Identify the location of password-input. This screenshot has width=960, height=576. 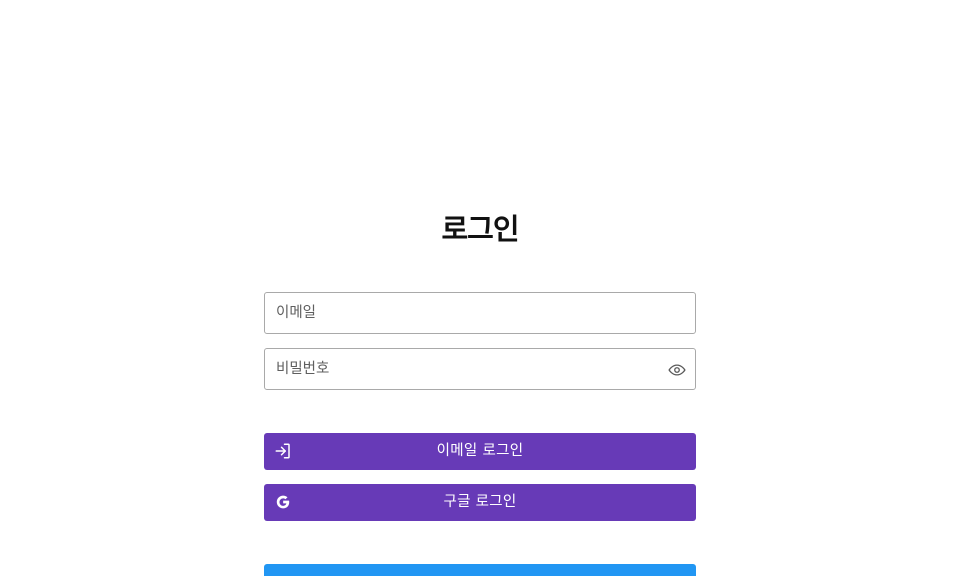
(480, 369).